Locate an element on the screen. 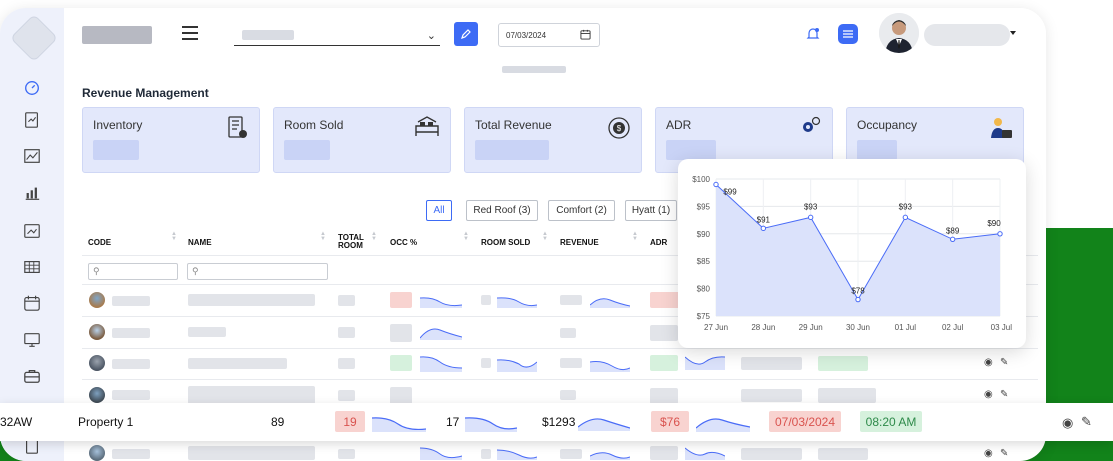  filter-comfort: Comfort (2) is located at coordinates (581, 210).